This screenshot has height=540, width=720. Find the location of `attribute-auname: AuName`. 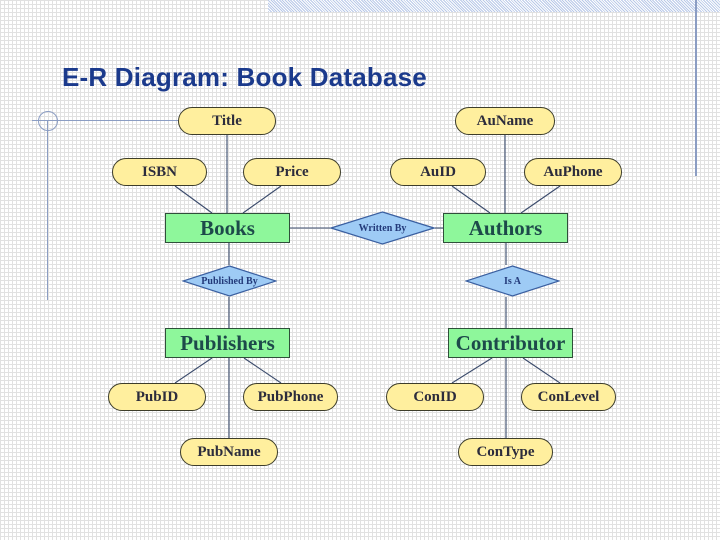

attribute-auname: AuName is located at coordinates (505, 121).